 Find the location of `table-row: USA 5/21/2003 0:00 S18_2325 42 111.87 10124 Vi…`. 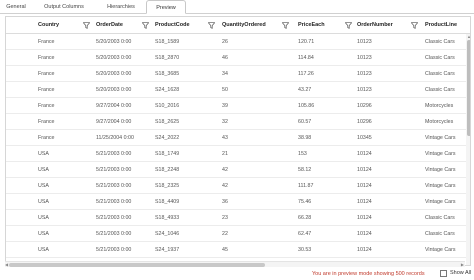

table-row: USA 5/21/2003 0:00 S18_2325 42 111.87 10124 Vi… is located at coordinates (236, 186).